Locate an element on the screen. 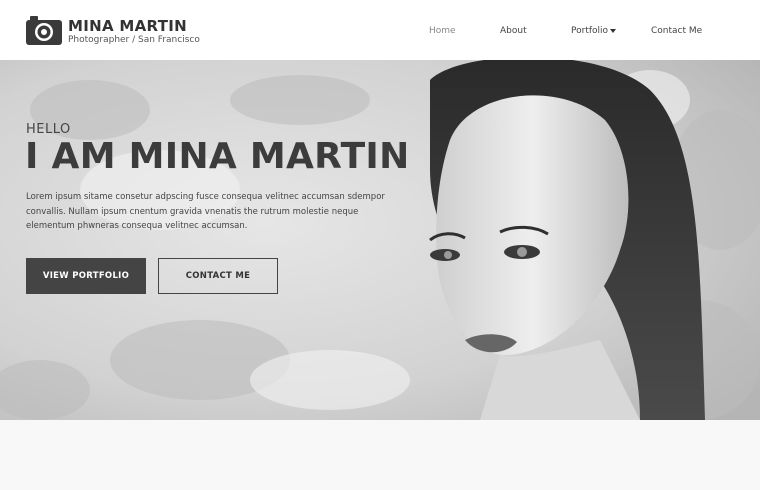 The image size is (760, 490). camera-icon is located at coordinates (44, 30).